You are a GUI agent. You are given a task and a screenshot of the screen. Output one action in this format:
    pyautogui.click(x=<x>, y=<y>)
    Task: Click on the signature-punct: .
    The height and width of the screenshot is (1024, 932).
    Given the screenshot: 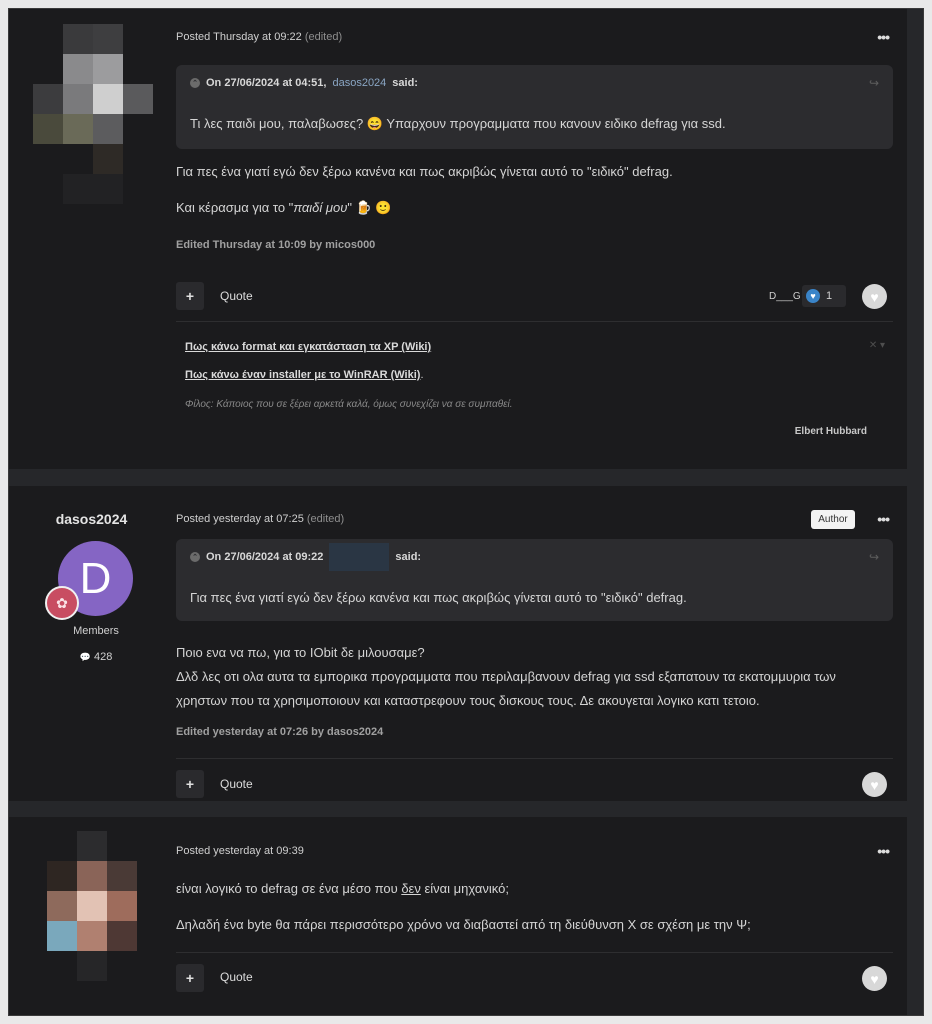 What is the action you would take?
    pyautogui.click(x=422, y=375)
    